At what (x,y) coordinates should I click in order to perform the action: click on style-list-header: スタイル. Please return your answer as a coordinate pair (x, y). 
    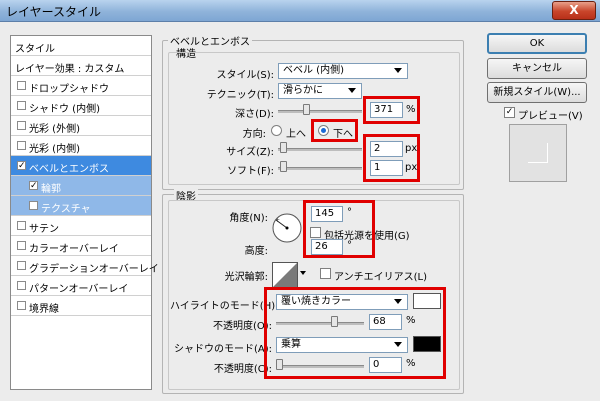
    Looking at the image, I should click on (81, 46).